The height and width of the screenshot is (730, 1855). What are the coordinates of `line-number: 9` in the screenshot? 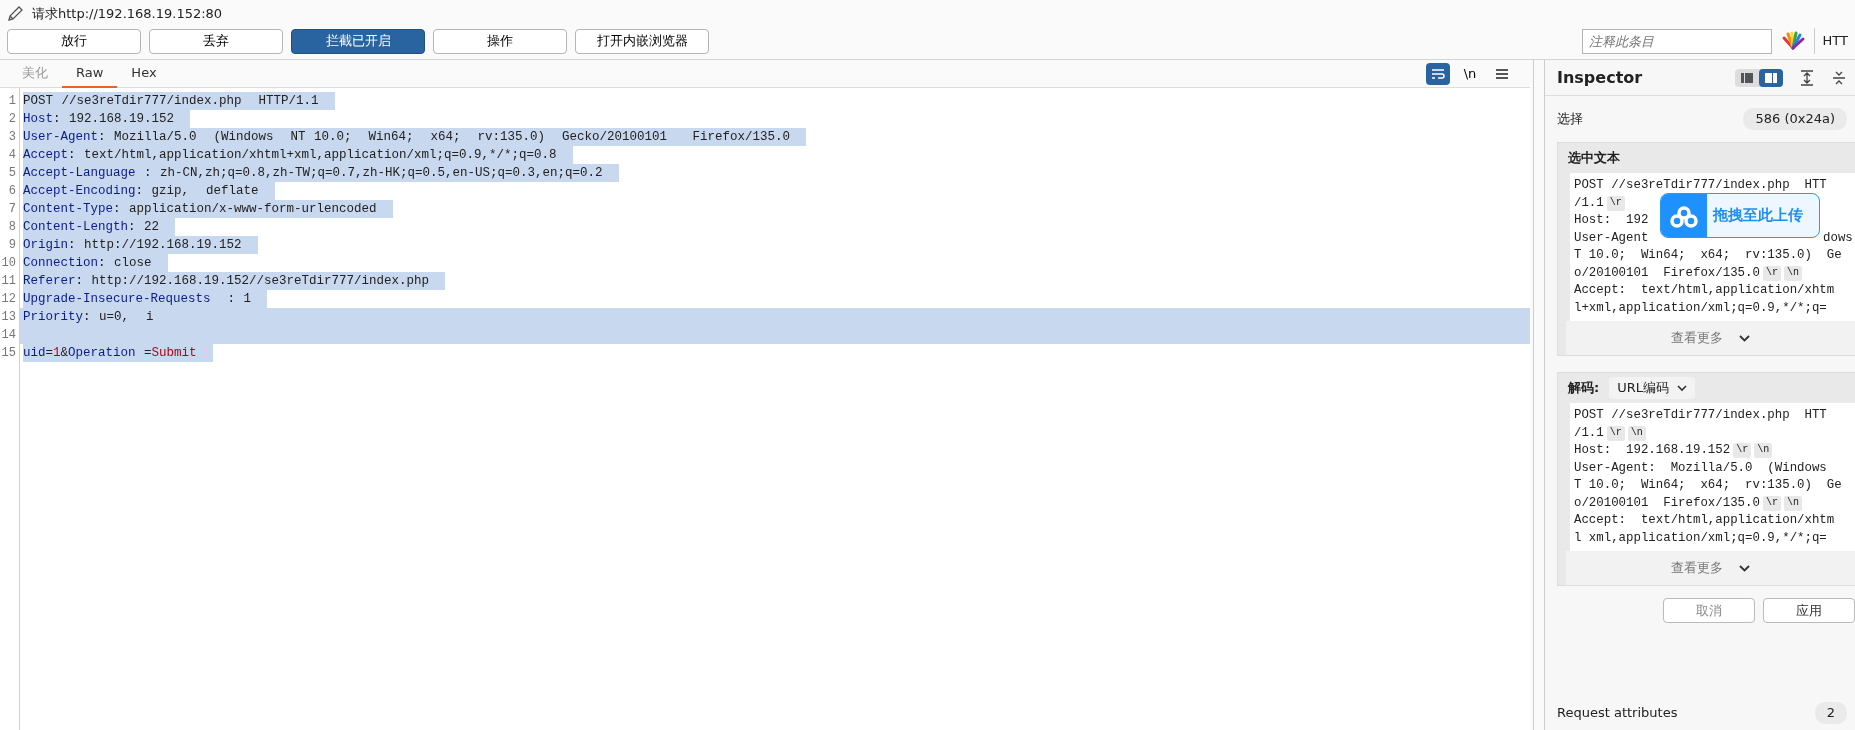 It's located at (12, 245).